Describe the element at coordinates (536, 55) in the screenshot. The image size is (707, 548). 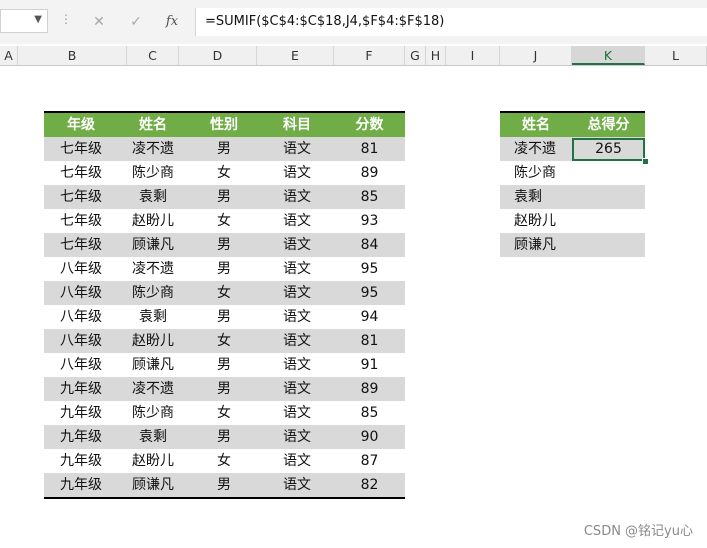
I see `column-header-j: J` at that location.